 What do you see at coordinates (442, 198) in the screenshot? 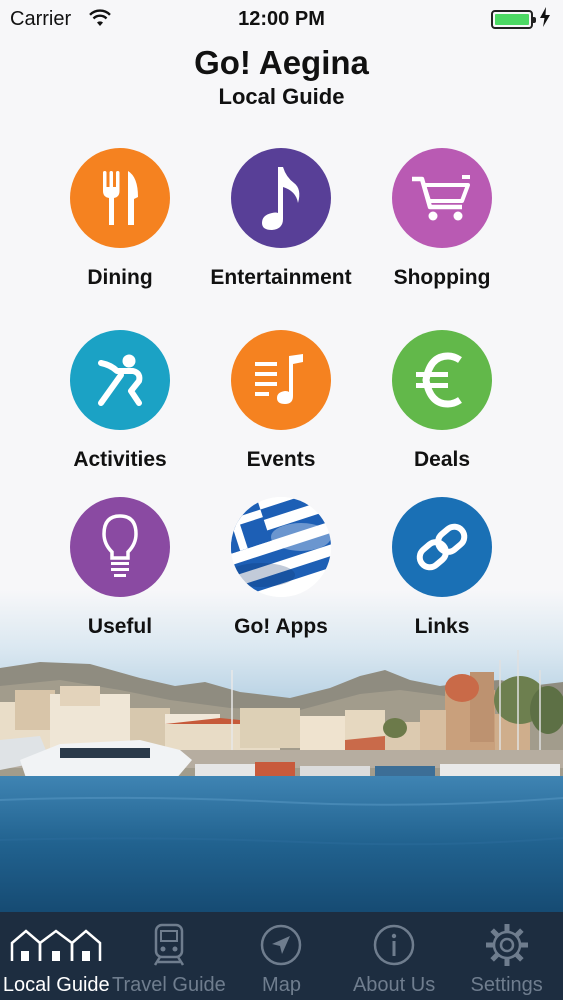
I see `shopping-cart-icon` at bounding box center [442, 198].